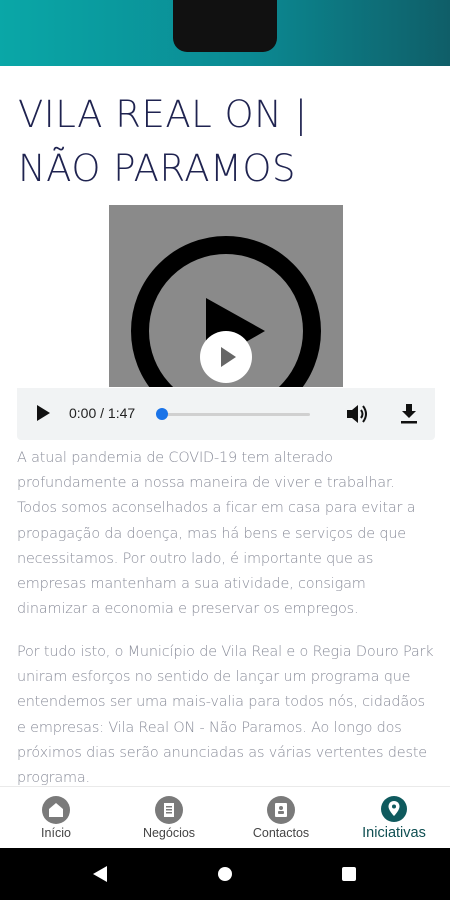 The width and height of the screenshot is (450, 900). I want to click on audio-progress-thumb, so click(162, 414).